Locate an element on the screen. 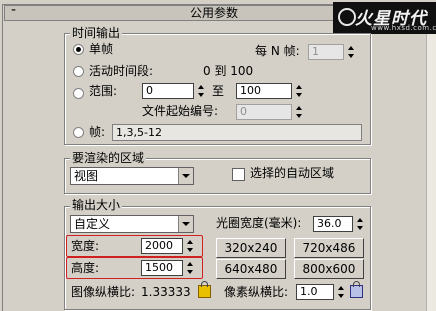  file-start-field: 0 is located at coordinates (264, 112).